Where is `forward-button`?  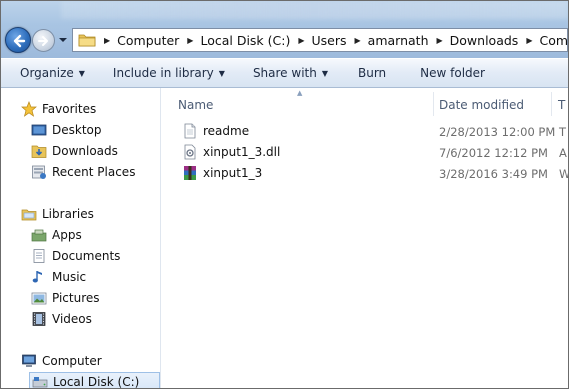 forward-button is located at coordinates (43, 40).